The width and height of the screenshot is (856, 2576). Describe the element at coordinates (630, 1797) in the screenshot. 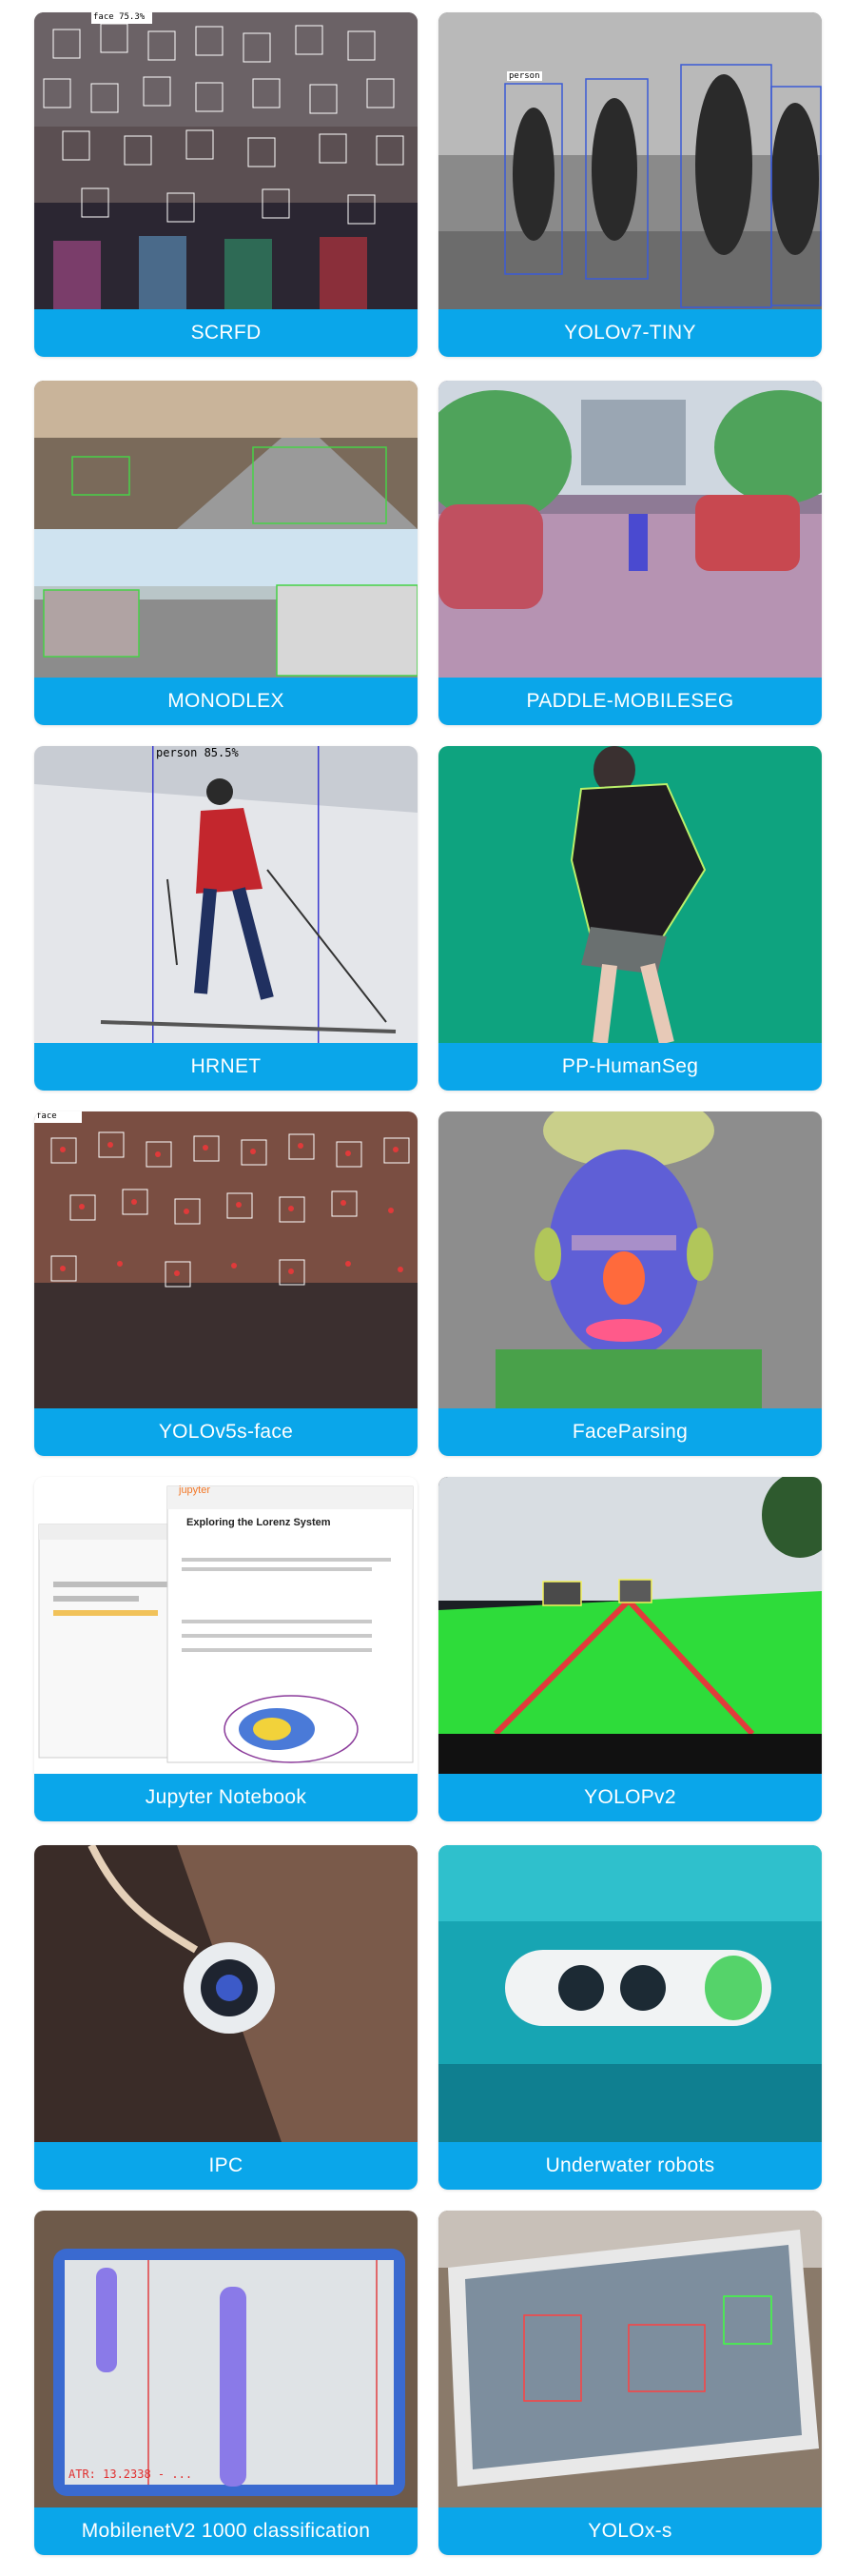

I see `card-label-yolopv2: YOLOPv2` at that location.